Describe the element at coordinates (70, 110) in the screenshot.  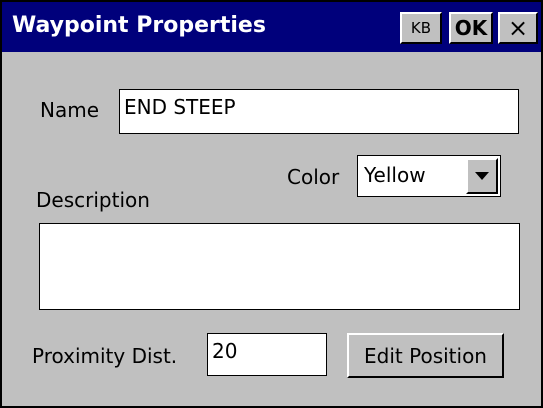
I see `name-label: Name` at that location.